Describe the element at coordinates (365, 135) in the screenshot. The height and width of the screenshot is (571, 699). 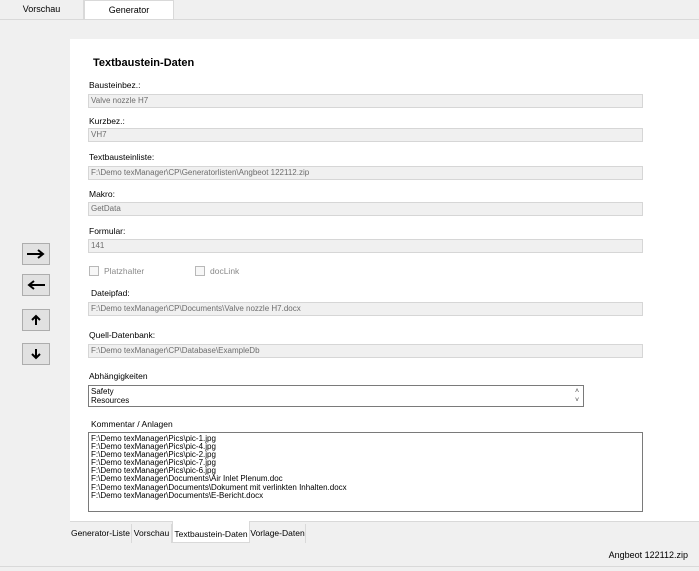
I see `kurzbez-field: VH7` at that location.